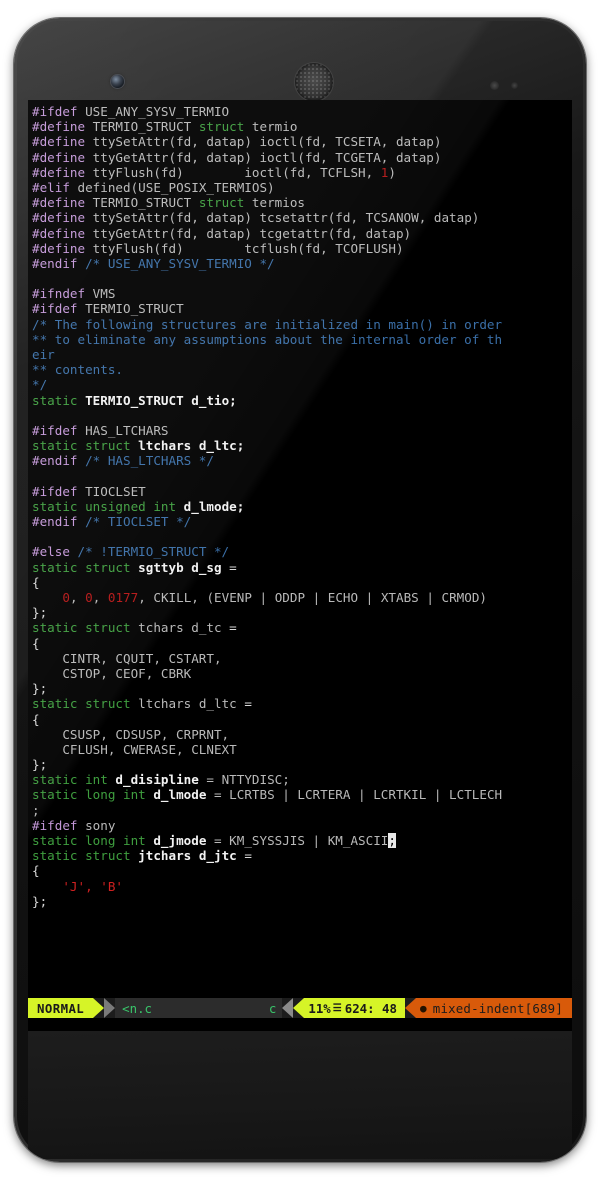 The width and height of the screenshot is (600, 1180). What do you see at coordinates (134, 749) in the screenshot?
I see `code-token: CFLUSH, CWERASE, CLNEXT` at bounding box center [134, 749].